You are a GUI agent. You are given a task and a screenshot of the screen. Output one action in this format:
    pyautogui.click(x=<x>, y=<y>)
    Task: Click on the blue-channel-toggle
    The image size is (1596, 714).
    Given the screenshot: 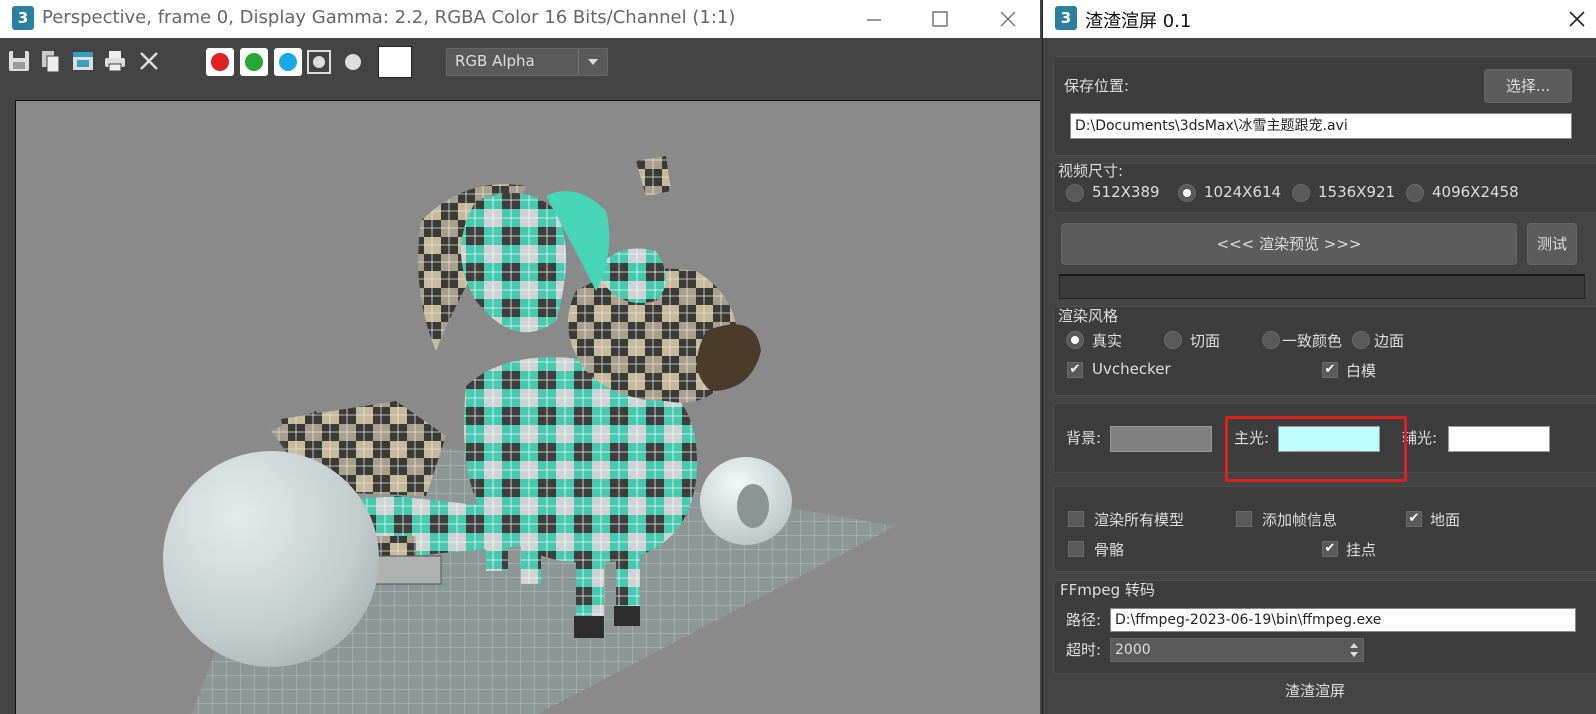 What is the action you would take?
    pyautogui.click(x=288, y=62)
    